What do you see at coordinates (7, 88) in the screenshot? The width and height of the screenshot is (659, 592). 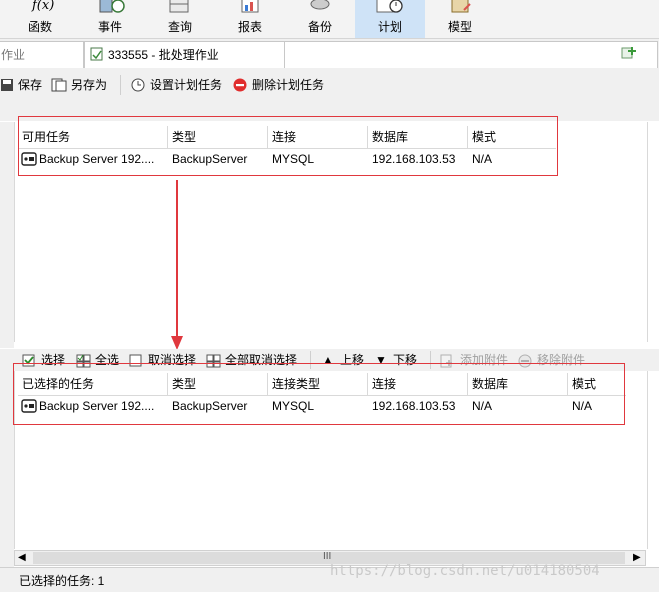 I see `save-icon` at bounding box center [7, 88].